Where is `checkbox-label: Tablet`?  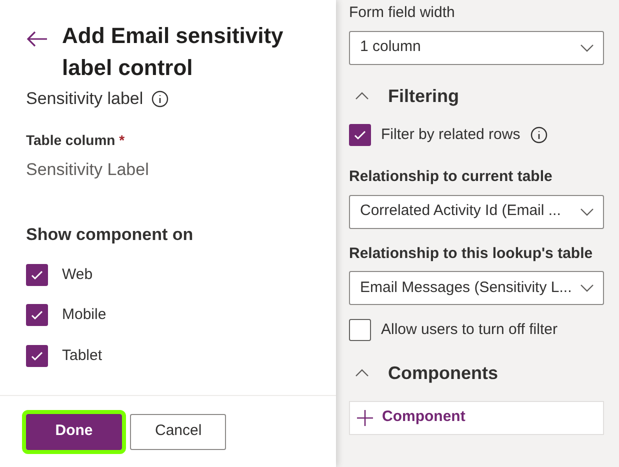 checkbox-label: Tablet is located at coordinates (82, 356).